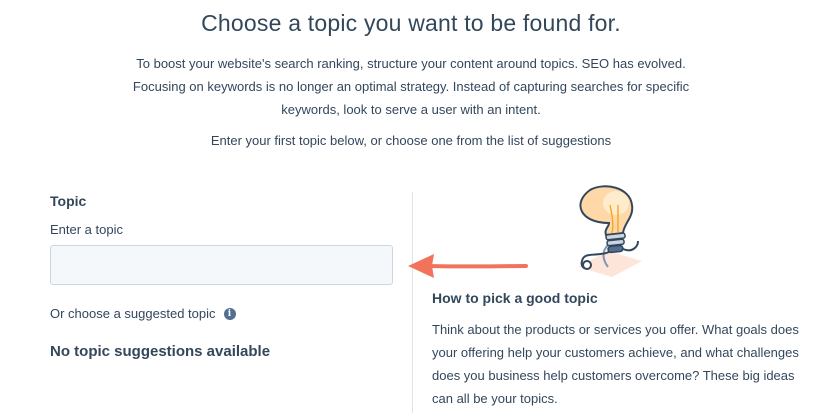 The image size is (822, 413). I want to click on no-suggestions-text: No topic suggestions available, so click(160, 351).